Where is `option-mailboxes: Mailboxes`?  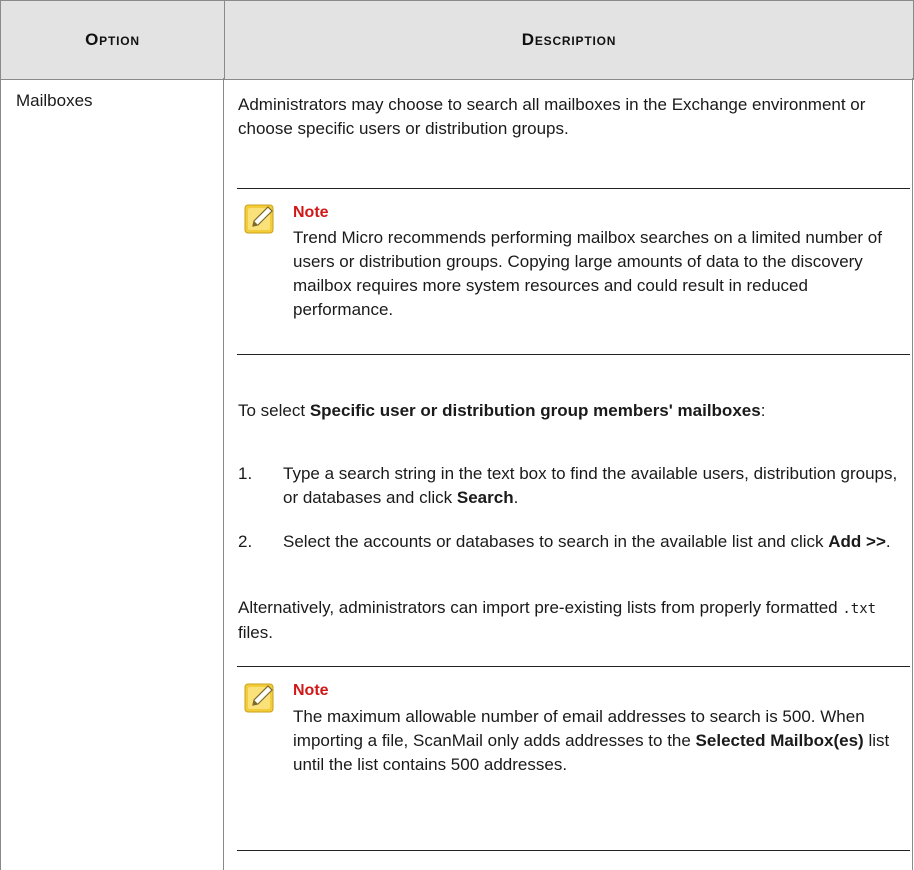 option-mailboxes: Mailboxes is located at coordinates (54, 100).